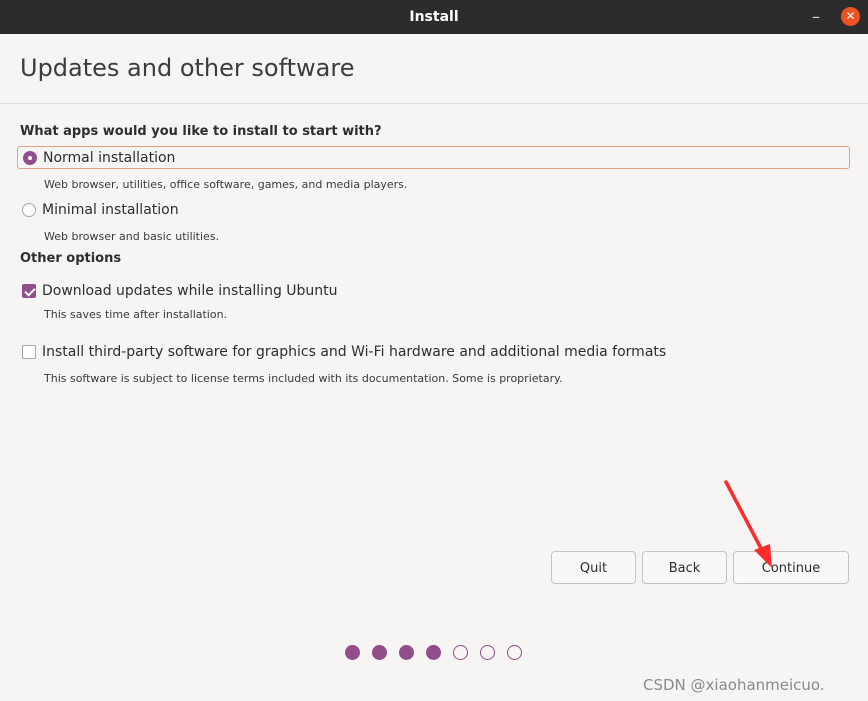  What do you see at coordinates (850, 16) in the screenshot?
I see `close-icon: ✕` at bounding box center [850, 16].